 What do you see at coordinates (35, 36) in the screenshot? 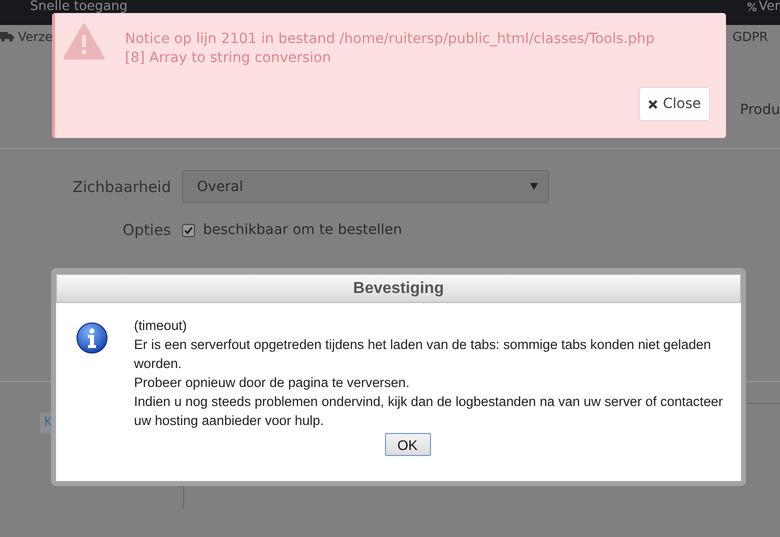
I see `nav-link: Verze` at bounding box center [35, 36].